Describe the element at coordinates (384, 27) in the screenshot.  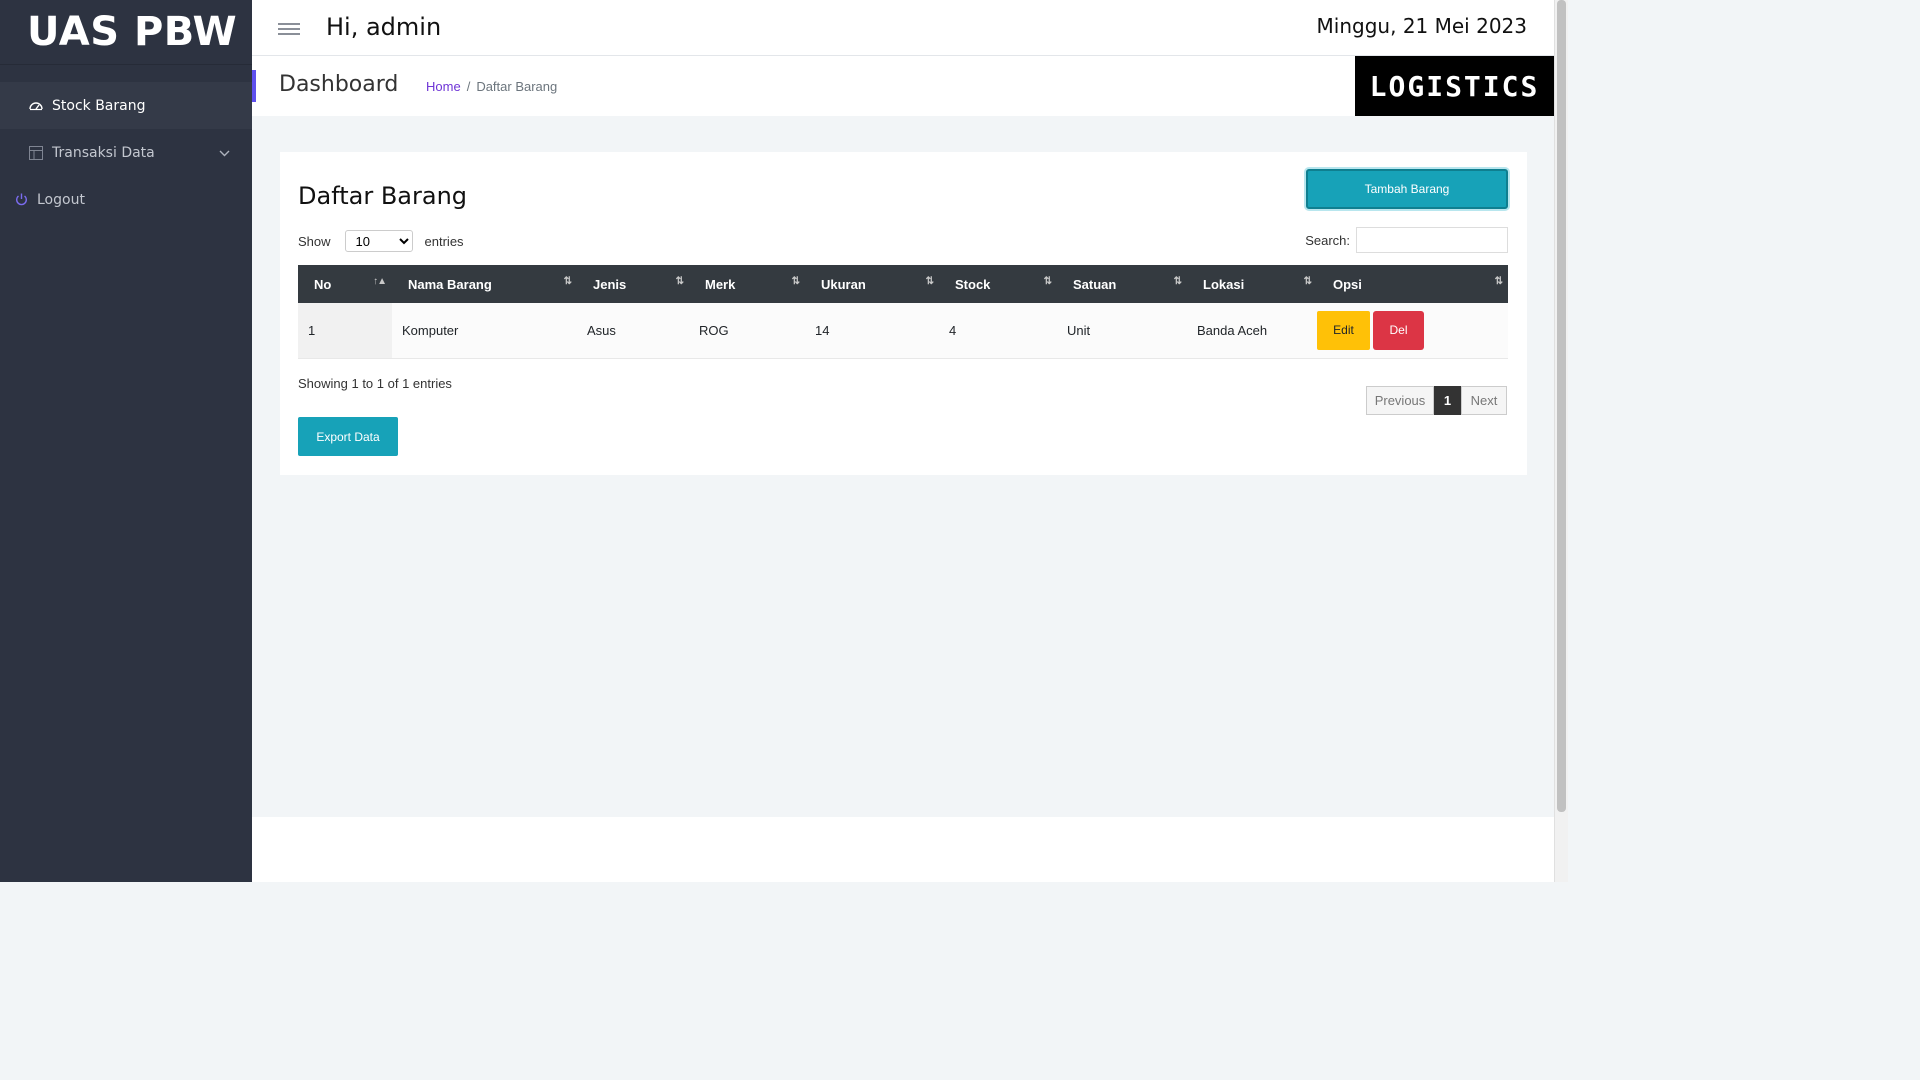
I see `greeting: Hi, admin` at that location.